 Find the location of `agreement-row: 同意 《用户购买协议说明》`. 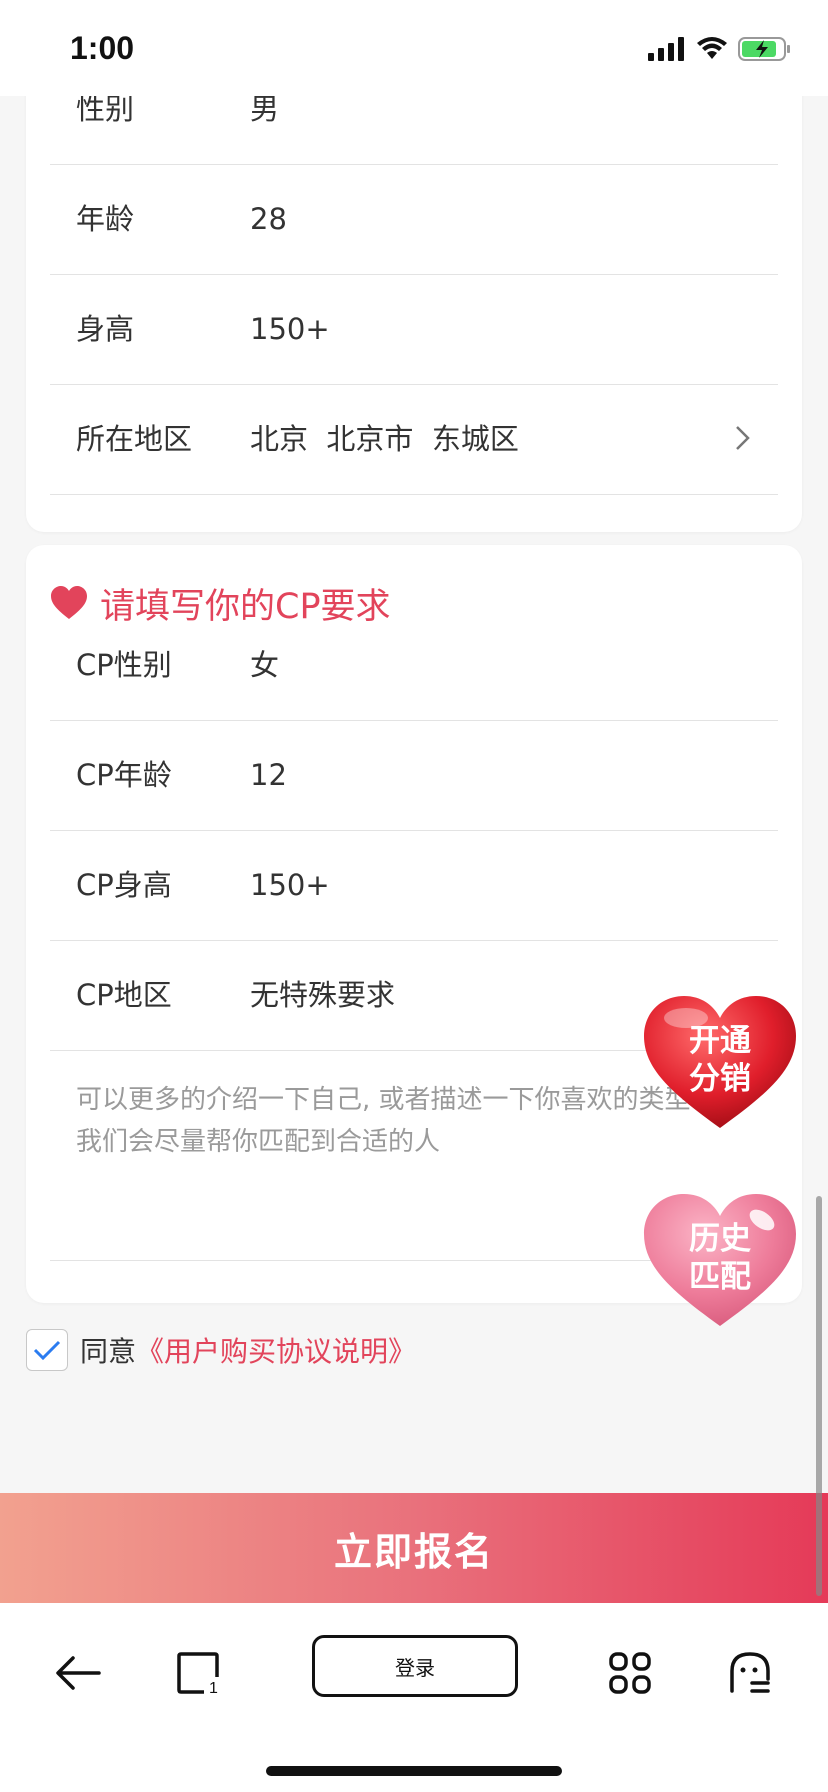

agreement-row: 同意 《用户购买协议说明》 is located at coordinates (221, 1350).